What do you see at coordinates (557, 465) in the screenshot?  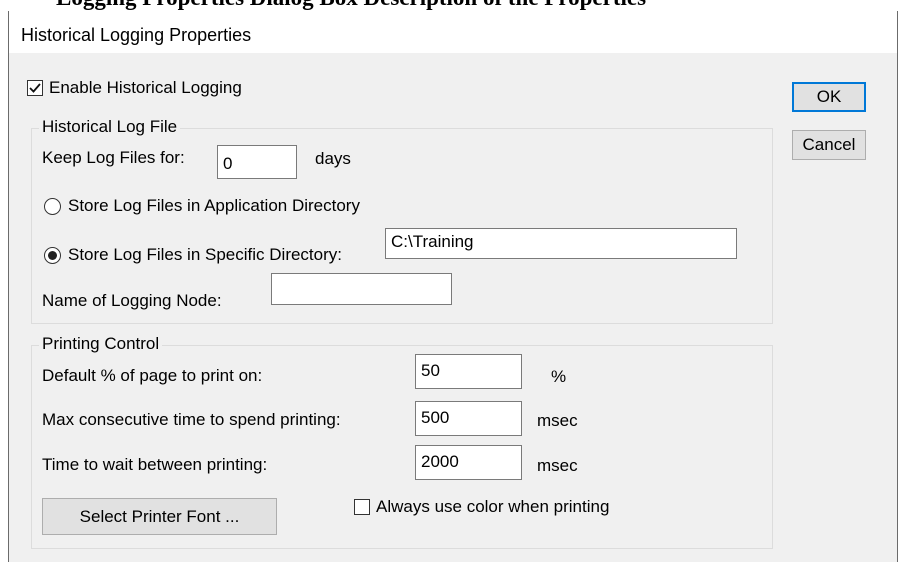 I see `wait-time-unit: msec` at bounding box center [557, 465].